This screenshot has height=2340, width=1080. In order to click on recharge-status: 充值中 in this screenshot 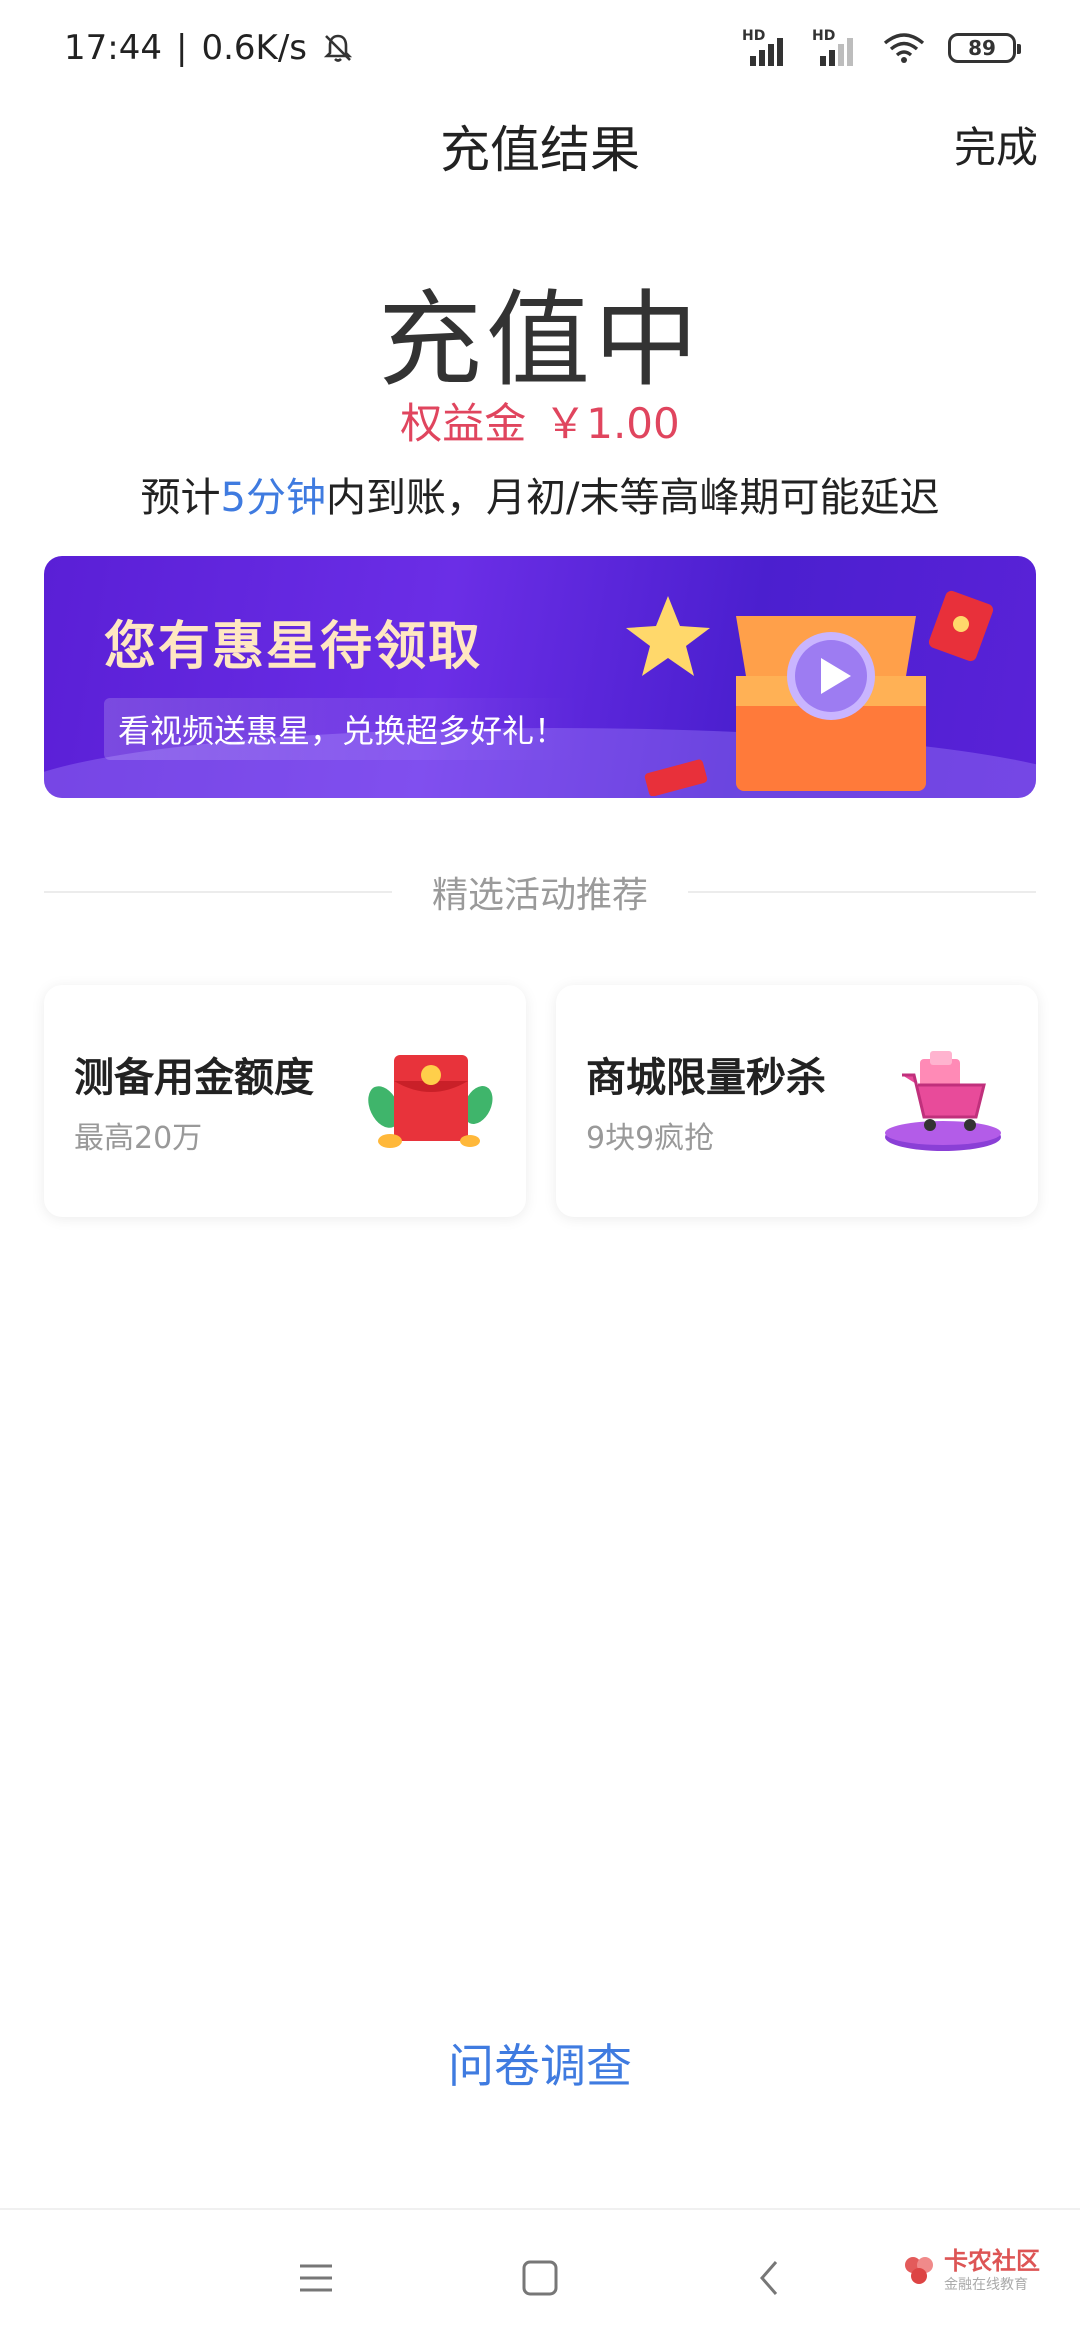, I will do `click(539, 340)`.